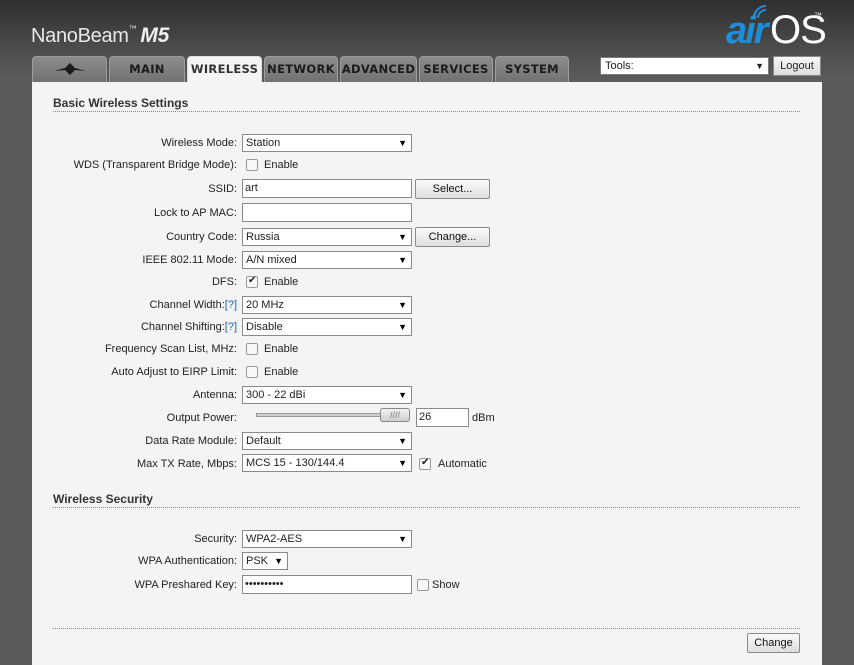  I want to click on output-power-input: 26, so click(442, 417).